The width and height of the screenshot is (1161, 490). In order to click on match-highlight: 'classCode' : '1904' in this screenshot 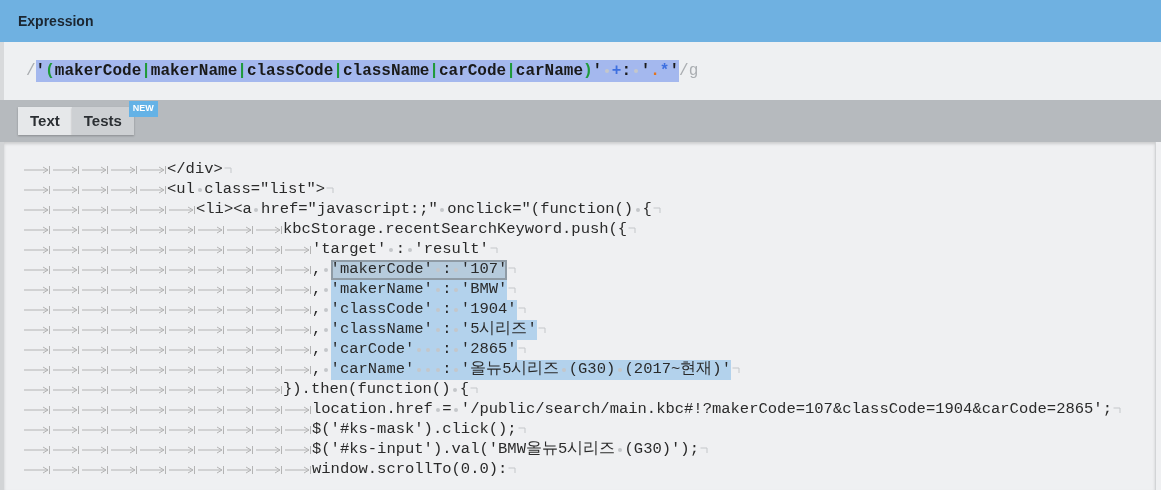, I will do `click(423, 310)`.